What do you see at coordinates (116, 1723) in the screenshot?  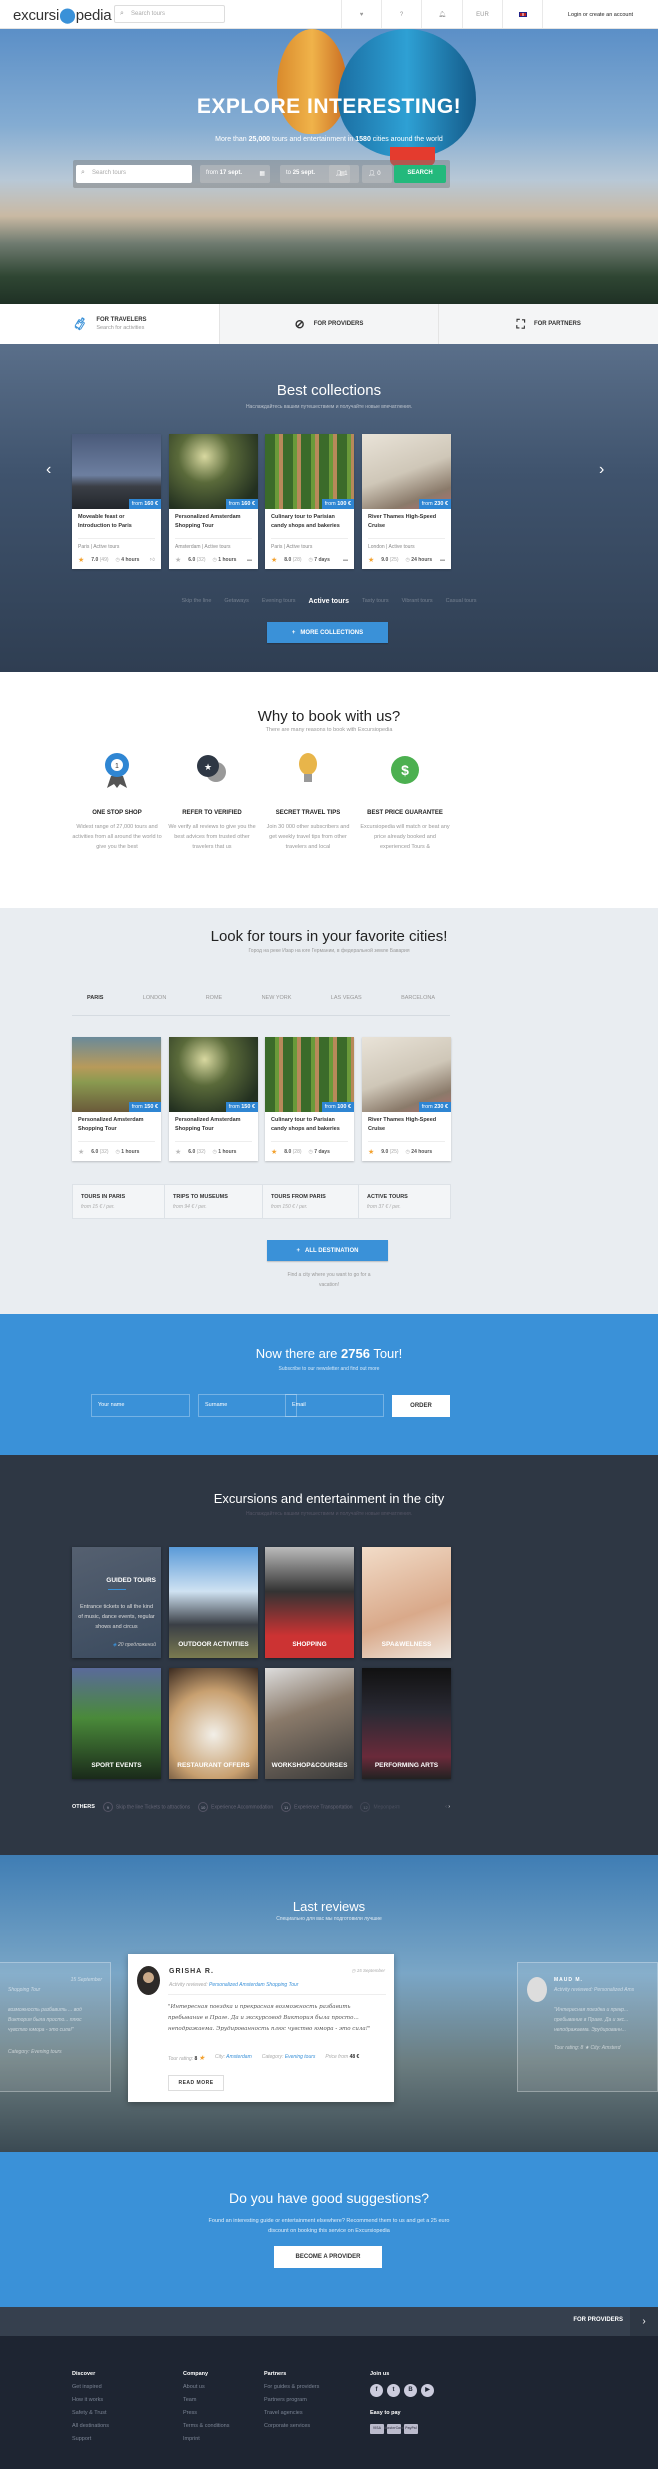 I see `category-tile: SPORT EVENTS` at bounding box center [116, 1723].